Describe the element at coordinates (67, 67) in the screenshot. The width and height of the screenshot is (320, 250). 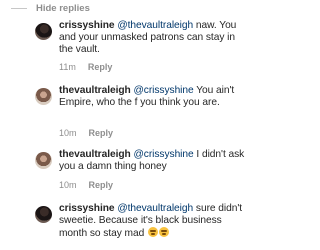
I see `comment-time: 11m` at that location.